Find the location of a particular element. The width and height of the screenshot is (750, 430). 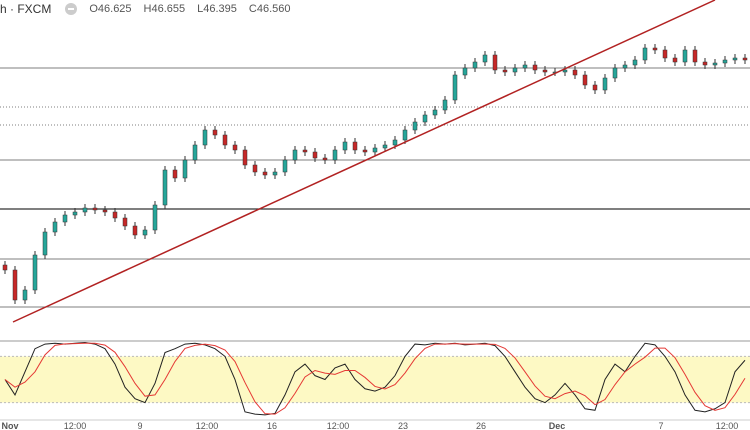

x-tick-label: 26 is located at coordinates (481, 425).